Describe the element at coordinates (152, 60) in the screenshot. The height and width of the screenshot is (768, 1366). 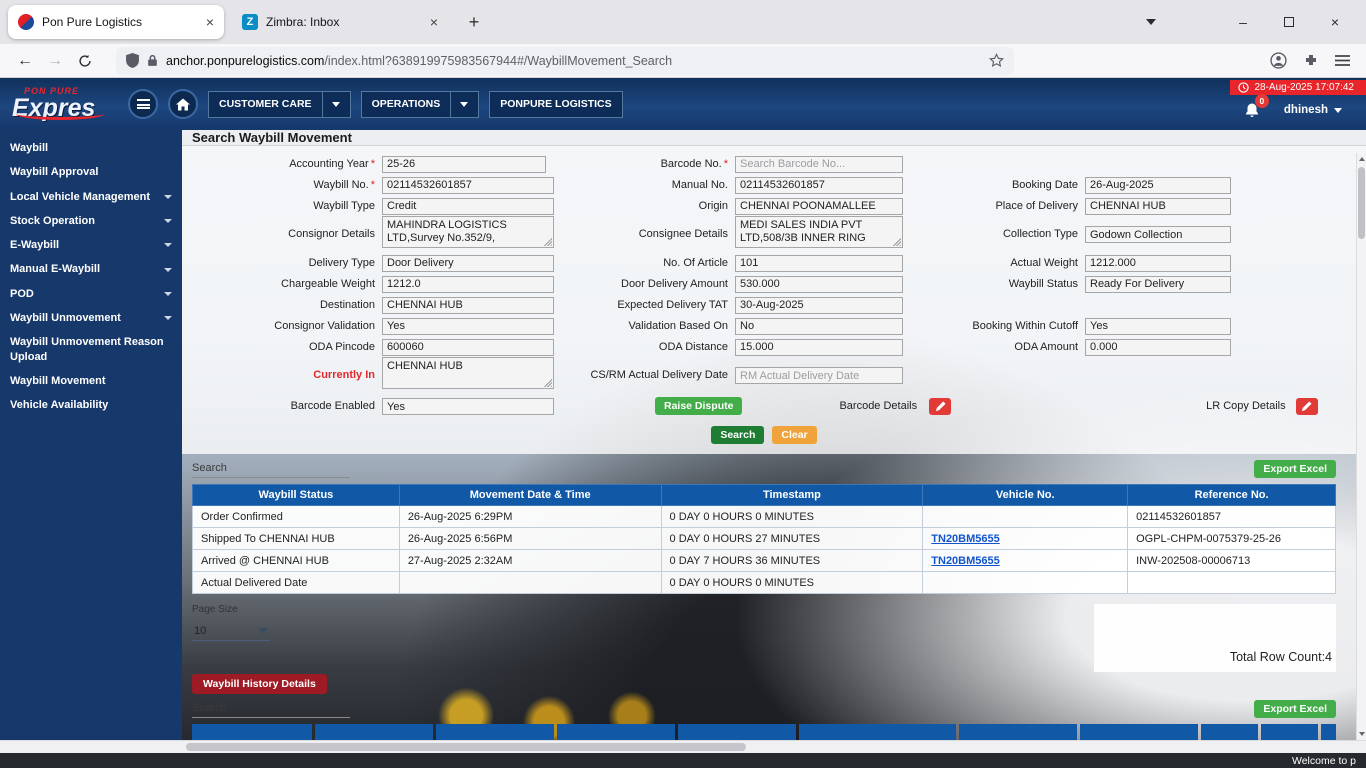
I see `lock-icon` at that location.